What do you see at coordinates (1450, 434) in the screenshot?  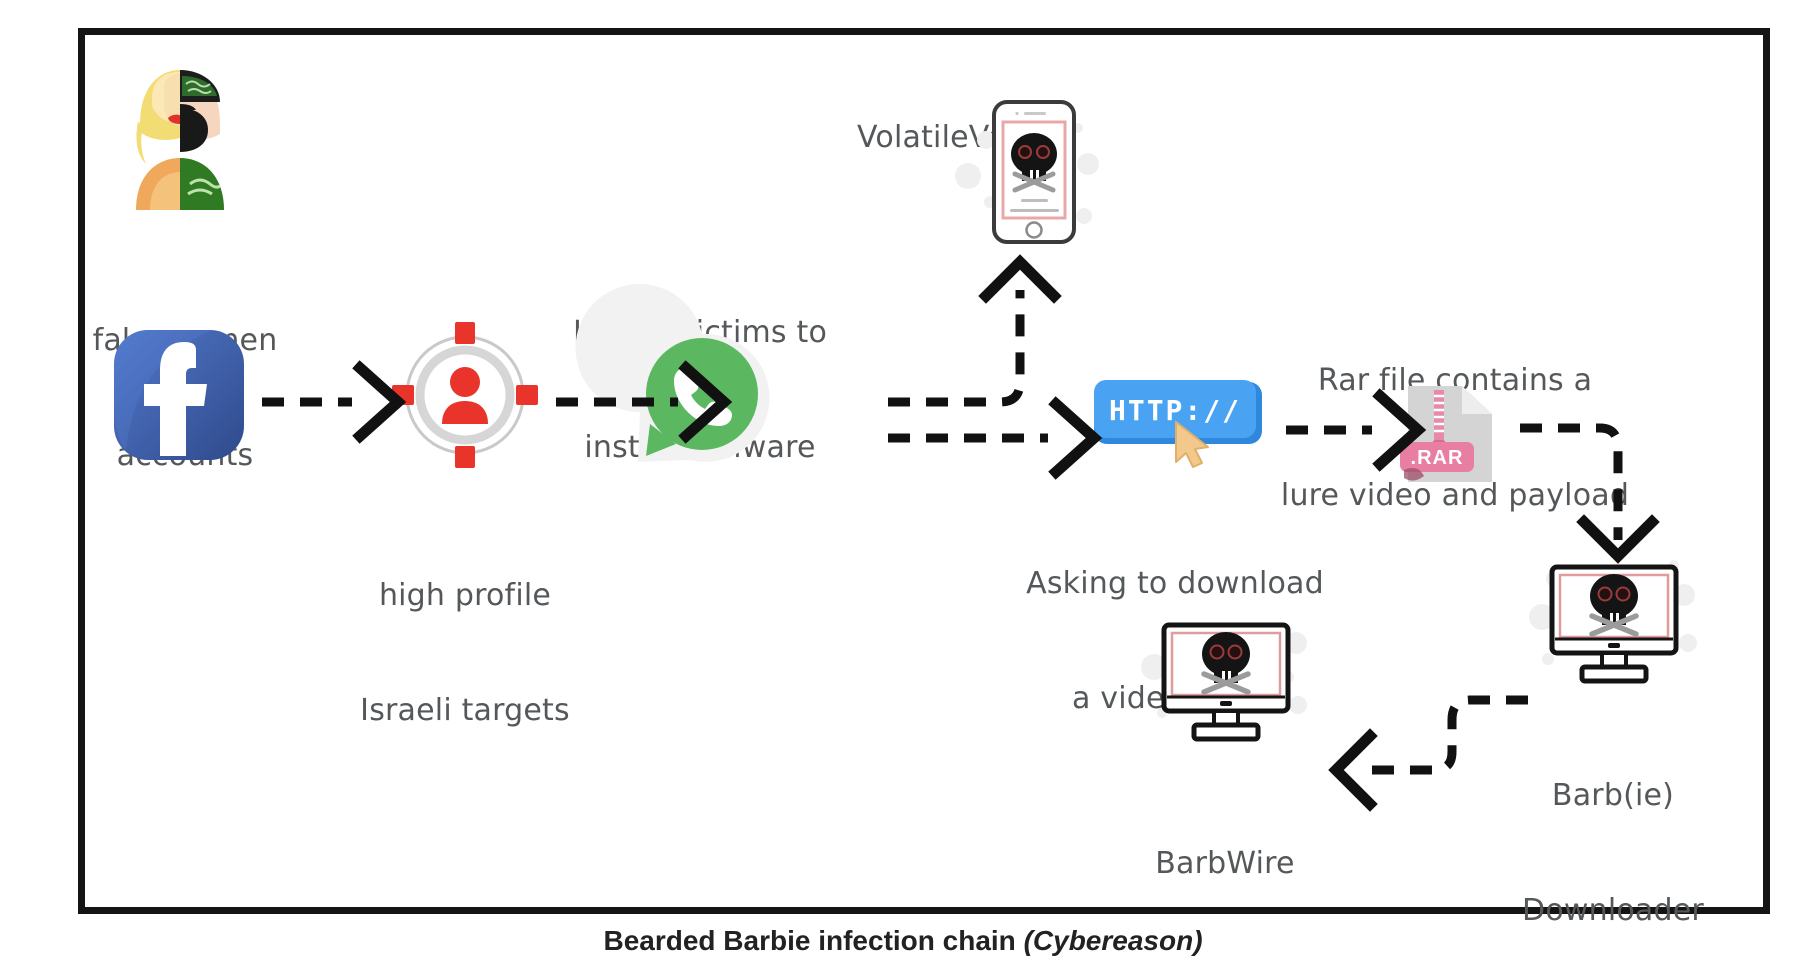 I see `rar-file-icon: .RAR` at bounding box center [1450, 434].